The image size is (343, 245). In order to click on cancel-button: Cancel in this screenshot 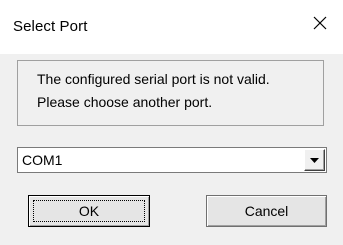, I will do `click(266, 211)`.